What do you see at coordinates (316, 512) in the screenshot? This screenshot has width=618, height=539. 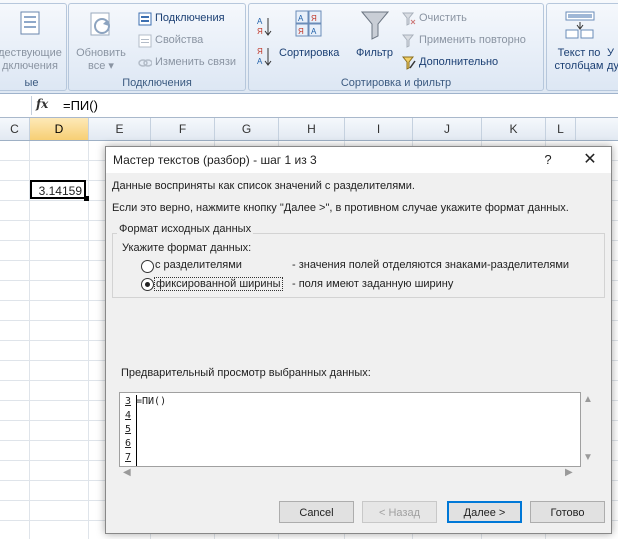 I see `cancel-button: Cancel` at bounding box center [316, 512].